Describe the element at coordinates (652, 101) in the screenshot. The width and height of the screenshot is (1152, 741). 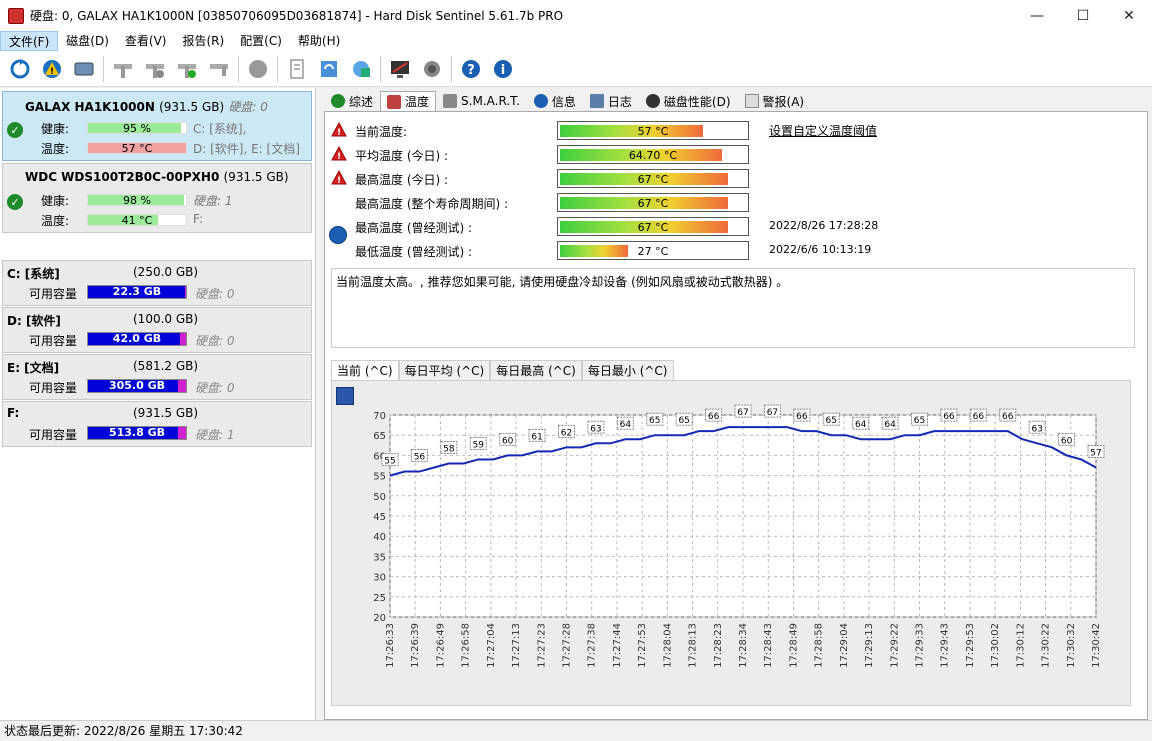
I see `gauge-icon` at that location.